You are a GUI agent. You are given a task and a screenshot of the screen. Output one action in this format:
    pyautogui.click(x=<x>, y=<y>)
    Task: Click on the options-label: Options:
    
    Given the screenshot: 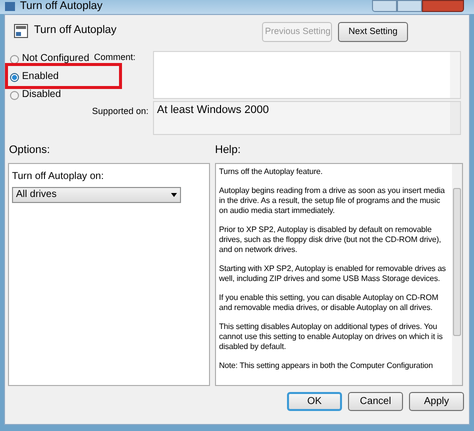 What is the action you would take?
    pyautogui.click(x=29, y=151)
    